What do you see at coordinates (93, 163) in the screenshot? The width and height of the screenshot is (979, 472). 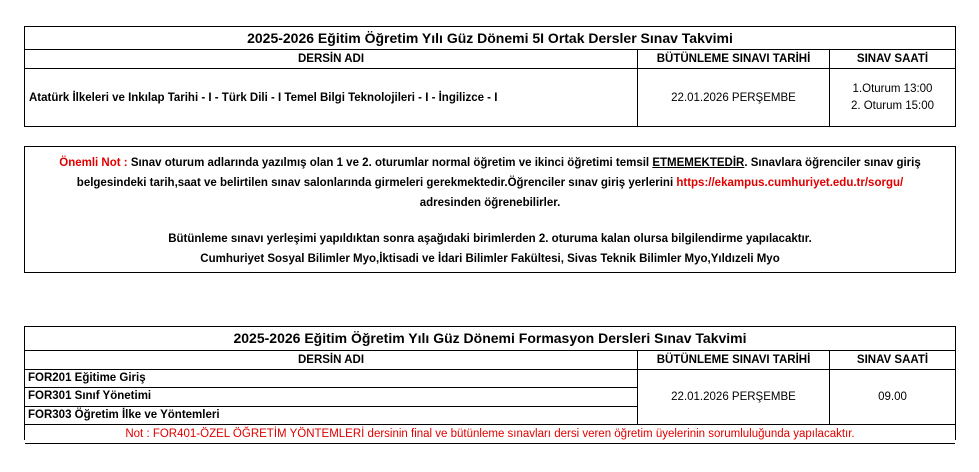 I see `note-label: Önemli Not :` at bounding box center [93, 163].